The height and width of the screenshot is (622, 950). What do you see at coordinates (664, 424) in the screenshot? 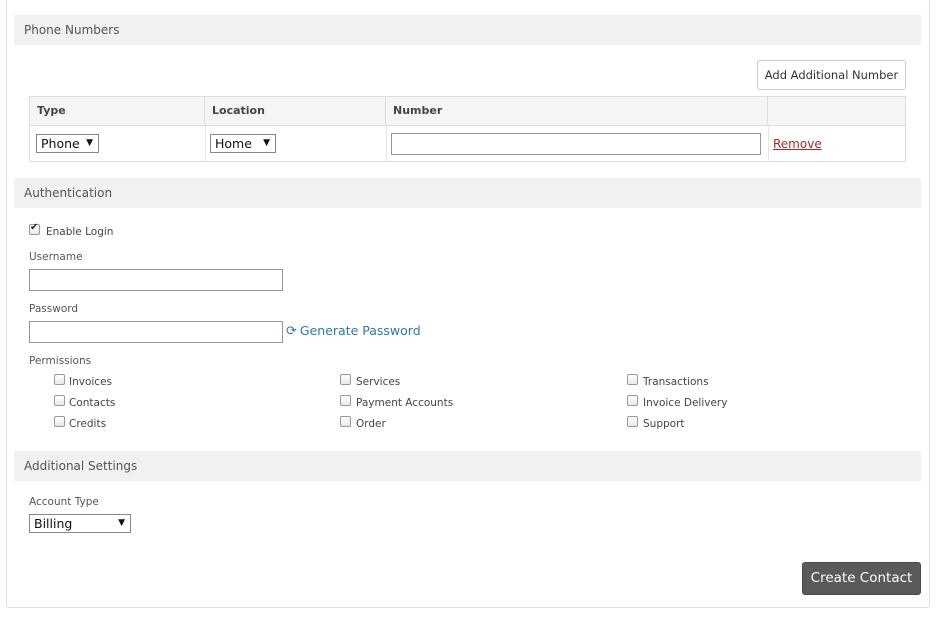
I see `permission-support-label: Support` at bounding box center [664, 424].